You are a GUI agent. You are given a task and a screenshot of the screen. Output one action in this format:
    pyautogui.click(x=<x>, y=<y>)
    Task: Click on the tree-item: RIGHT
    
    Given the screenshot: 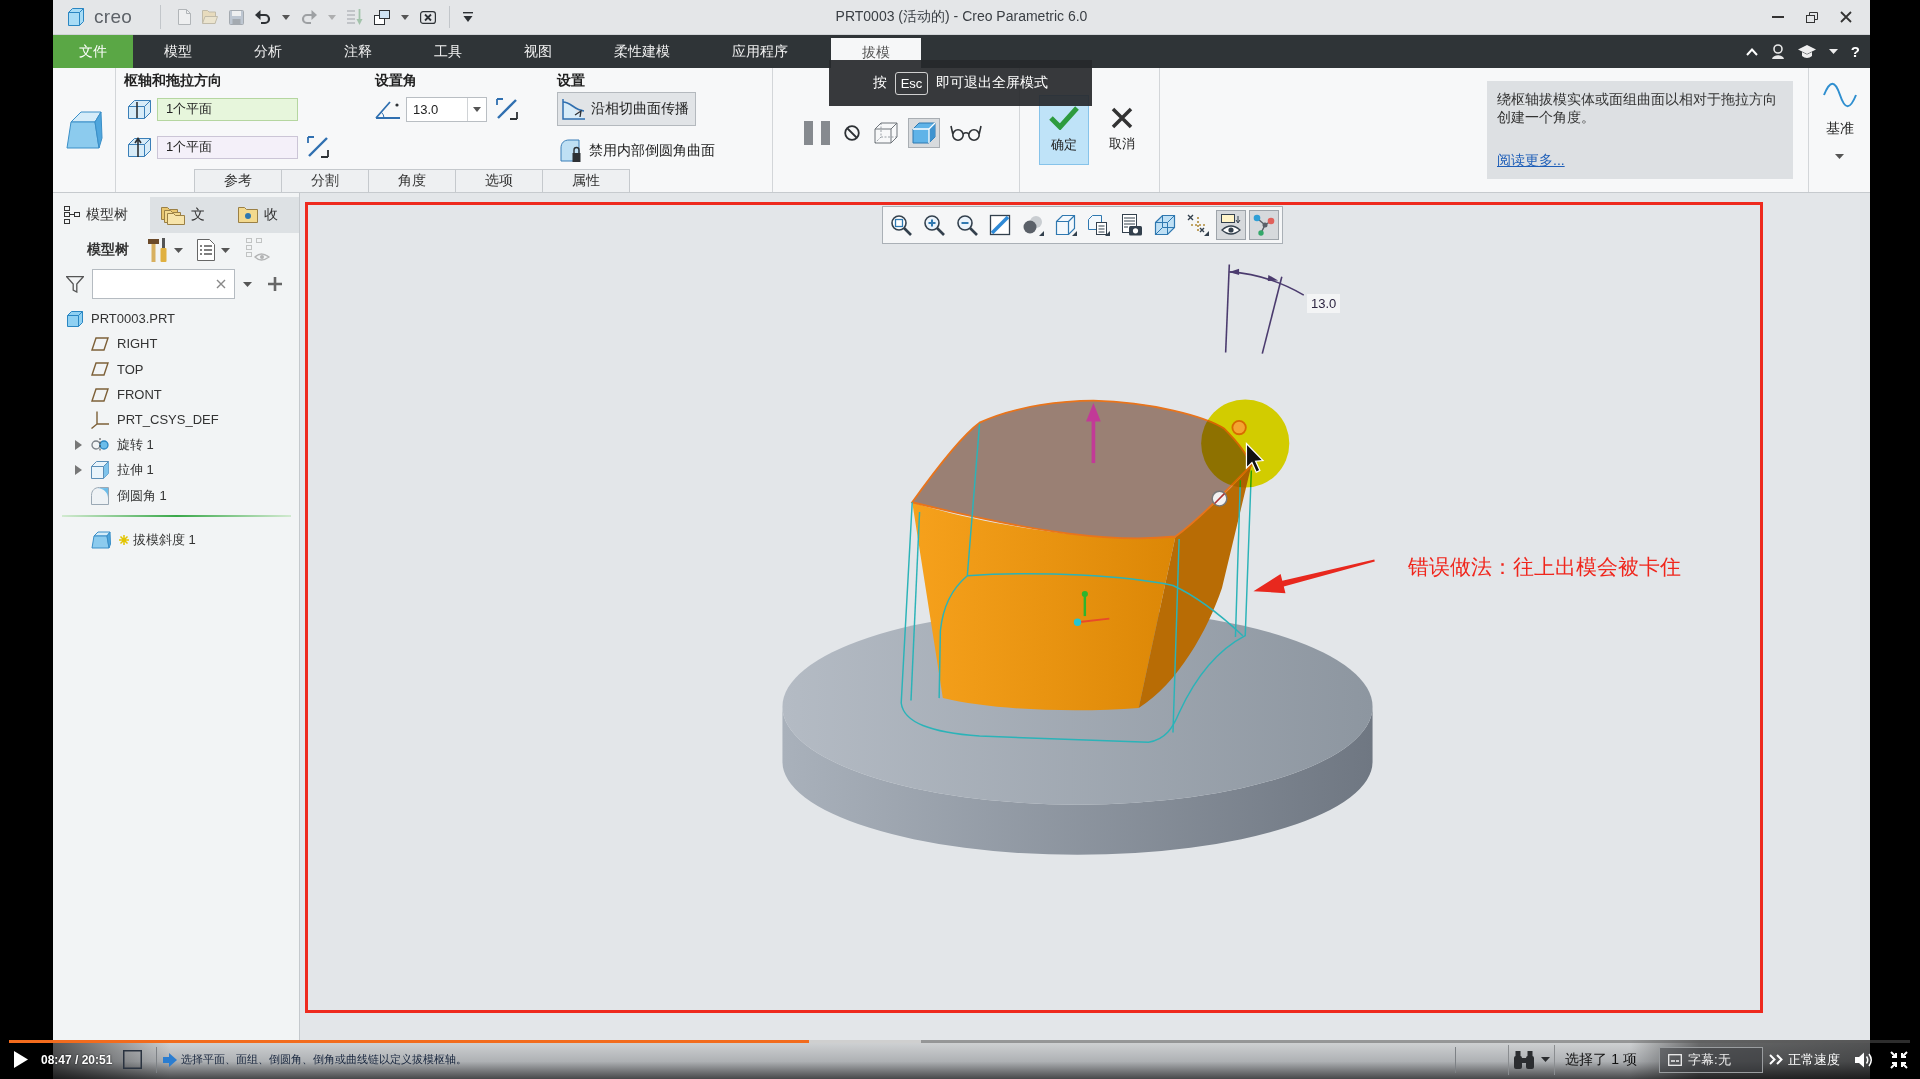 What is the action you would take?
    pyautogui.click(x=137, y=344)
    